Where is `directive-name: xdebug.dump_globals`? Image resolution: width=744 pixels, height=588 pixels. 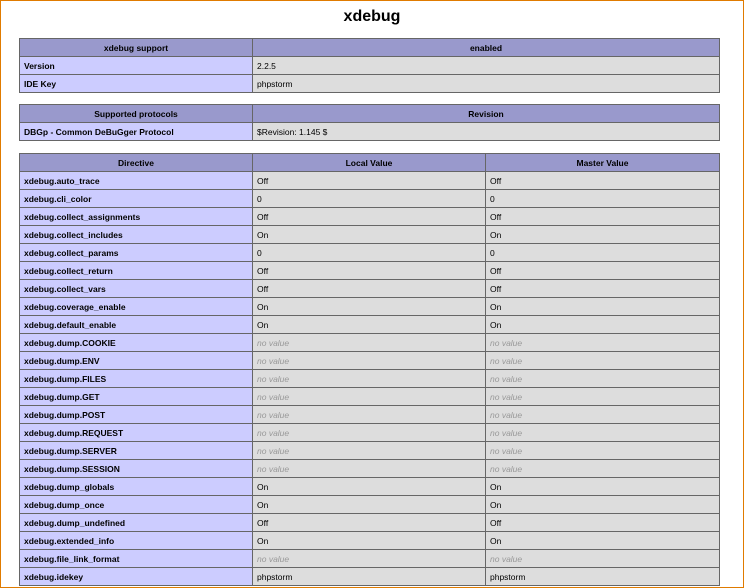
directive-name: xdebug.dump_globals is located at coordinates (136, 486).